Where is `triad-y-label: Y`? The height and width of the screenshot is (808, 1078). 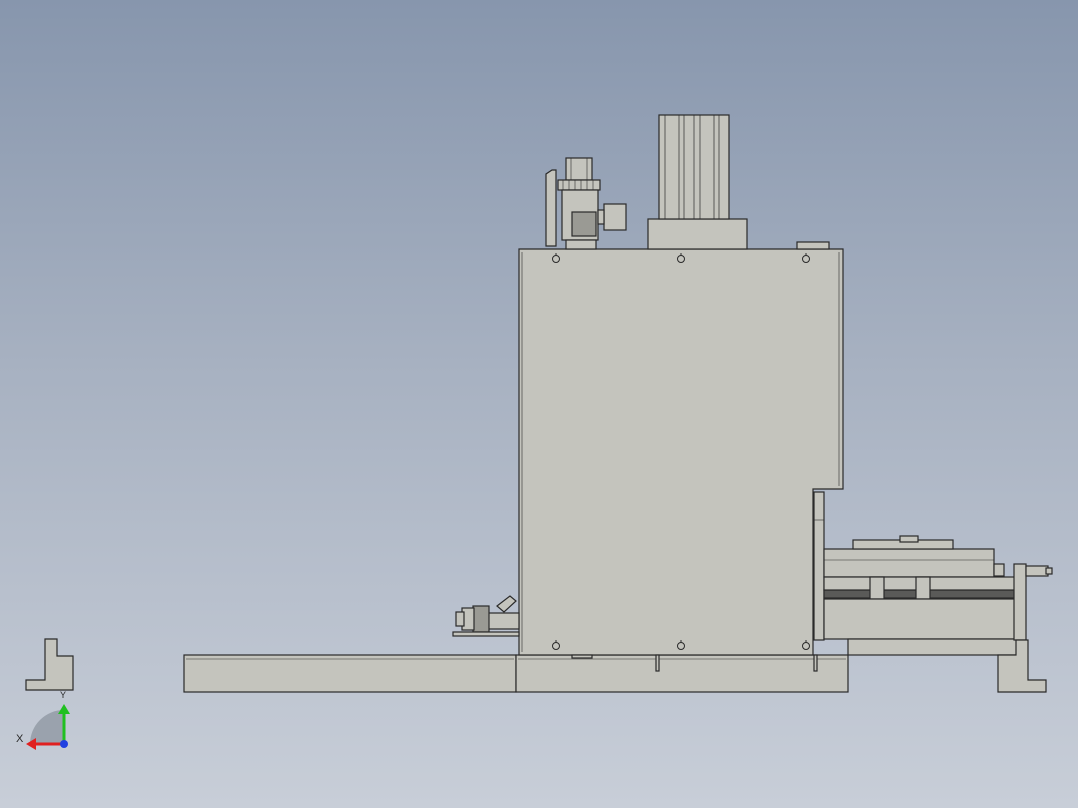 triad-y-label: Y is located at coordinates (63, 695).